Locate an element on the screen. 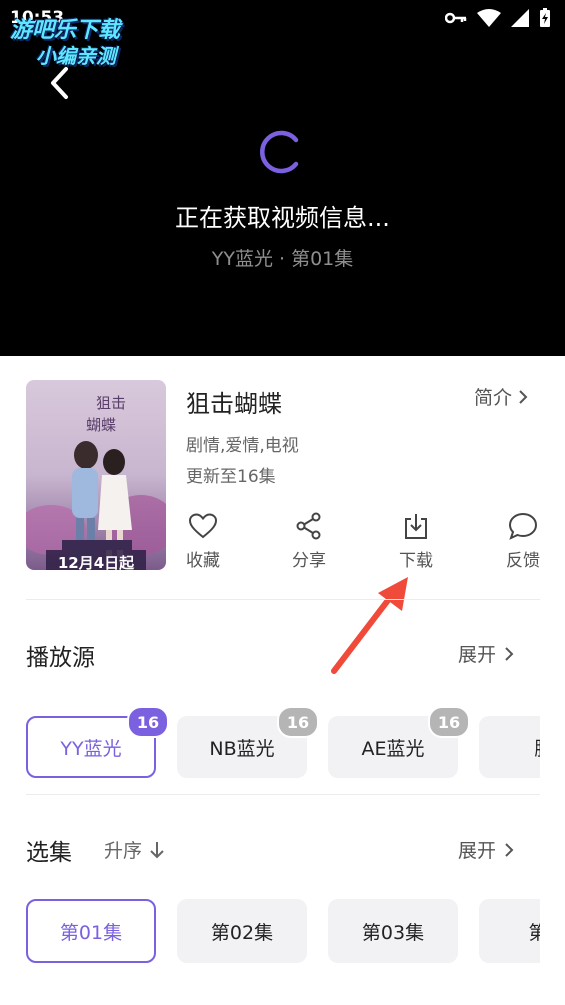  wifi-icon is located at coordinates (489, 18).